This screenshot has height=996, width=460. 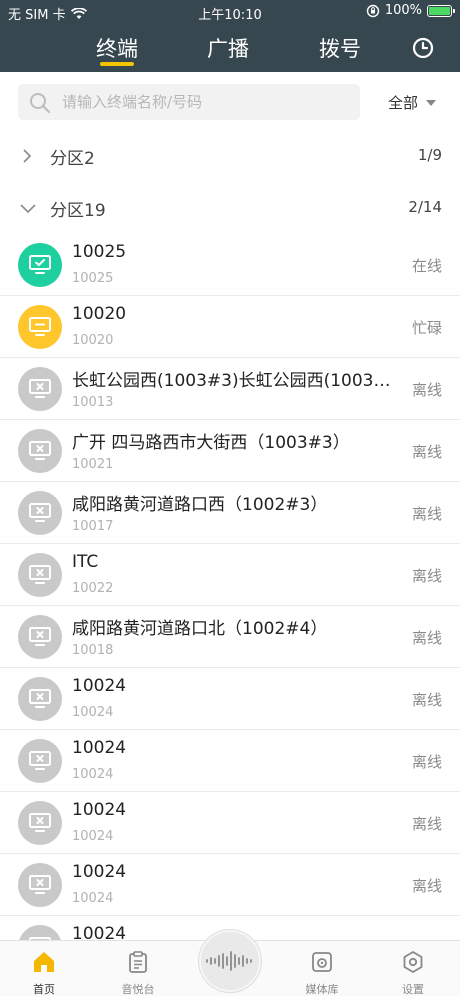 I want to click on terminal-name: 咸阳路黄河道路口北（1002#4）, so click(x=200, y=629).